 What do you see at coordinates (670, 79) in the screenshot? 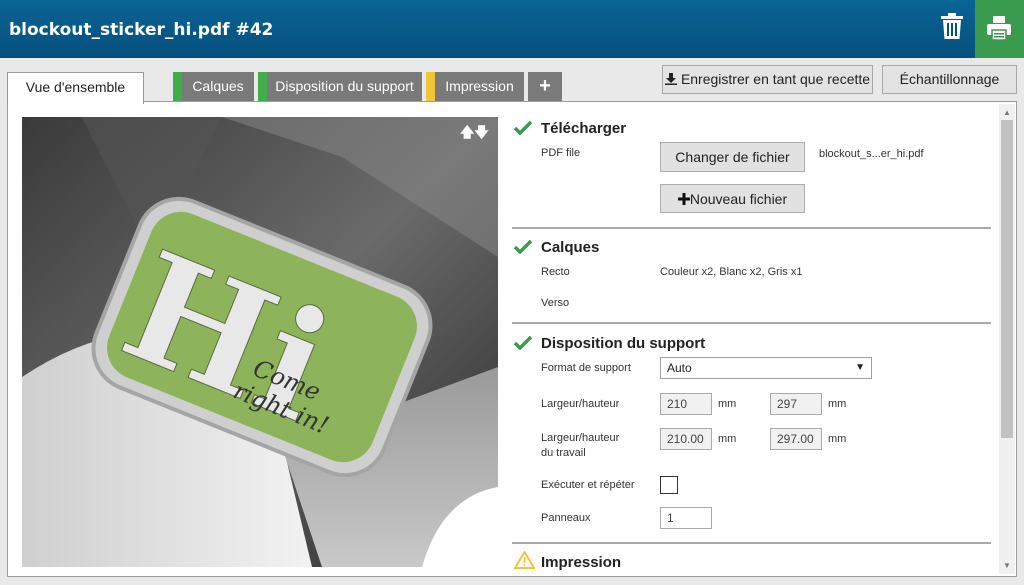
I see `download-icon` at bounding box center [670, 79].